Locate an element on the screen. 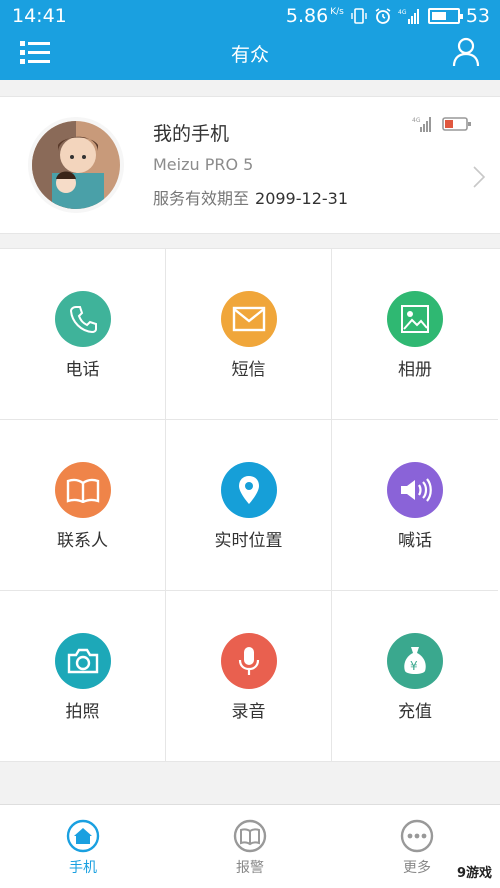  app-header: 有众 is located at coordinates (250, 57).